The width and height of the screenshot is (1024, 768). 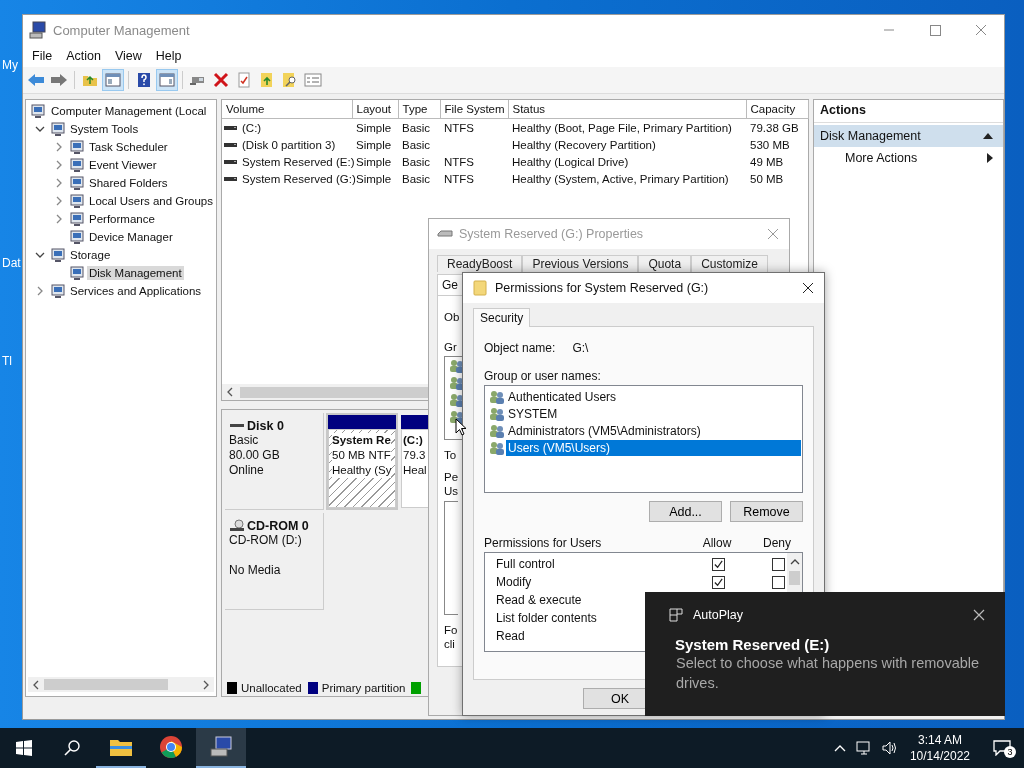 I want to click on tab: Customize, so click(x=729, y=263).